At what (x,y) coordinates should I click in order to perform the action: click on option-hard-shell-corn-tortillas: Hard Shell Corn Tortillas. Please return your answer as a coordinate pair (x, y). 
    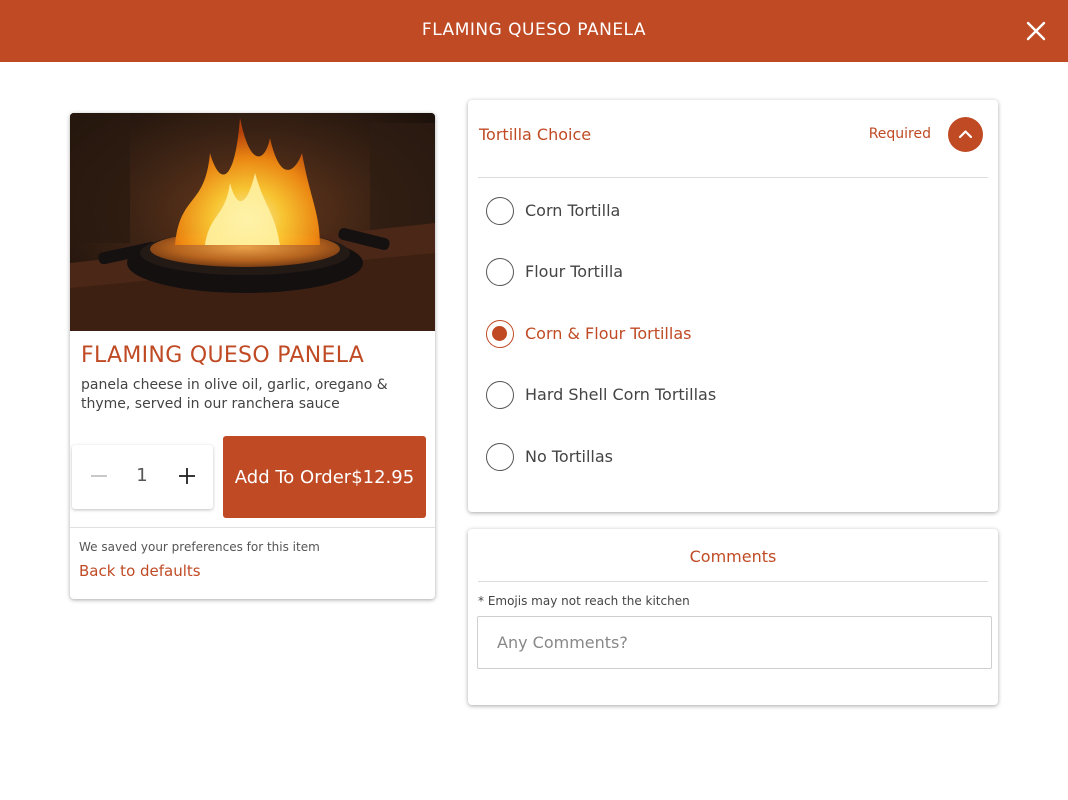
    Looking at the image, I should click on (726, 396).